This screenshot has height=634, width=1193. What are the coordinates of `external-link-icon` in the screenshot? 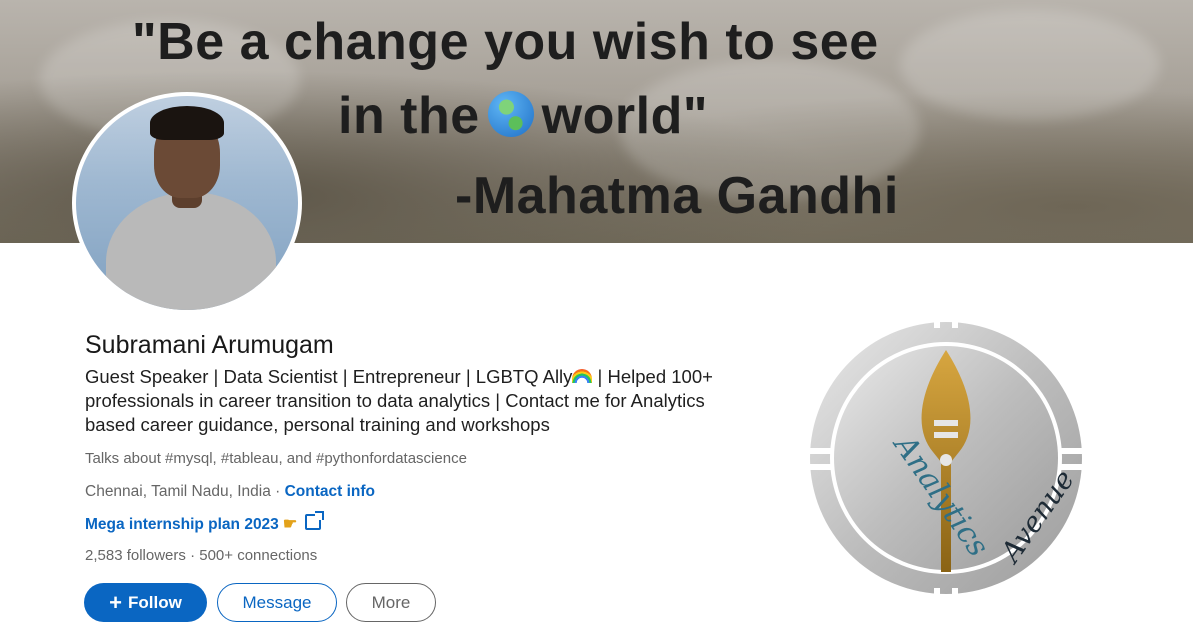 It's located at (315, 520).